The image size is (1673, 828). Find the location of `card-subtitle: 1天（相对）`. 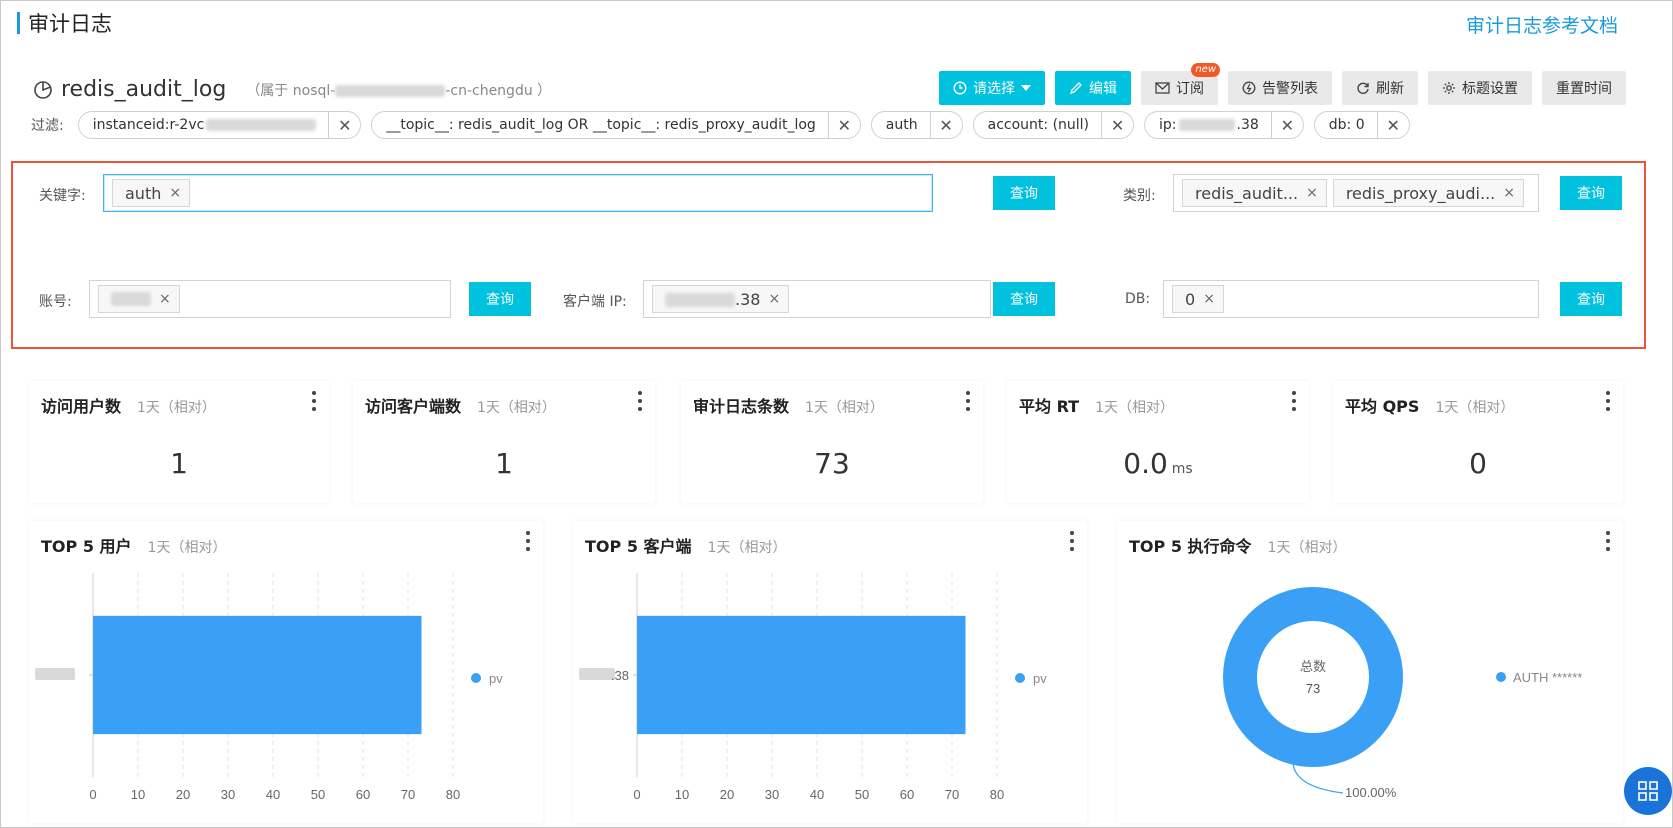

card-subtitle: 1天（相对） is located at coordinates (516, 408).